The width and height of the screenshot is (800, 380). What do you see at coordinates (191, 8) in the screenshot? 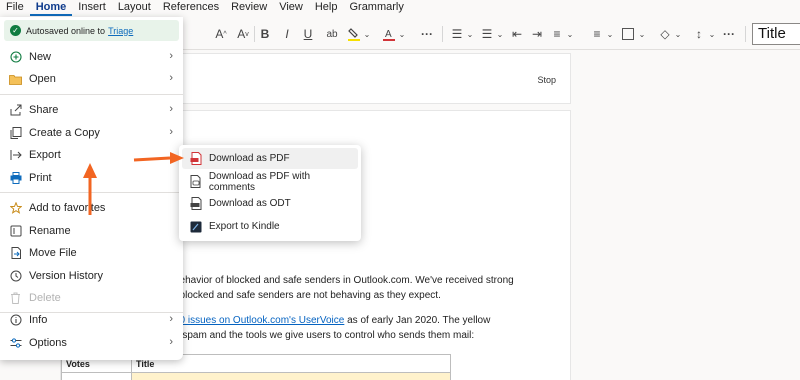
I see `menu-references: References` at bounding box center [191, 8].